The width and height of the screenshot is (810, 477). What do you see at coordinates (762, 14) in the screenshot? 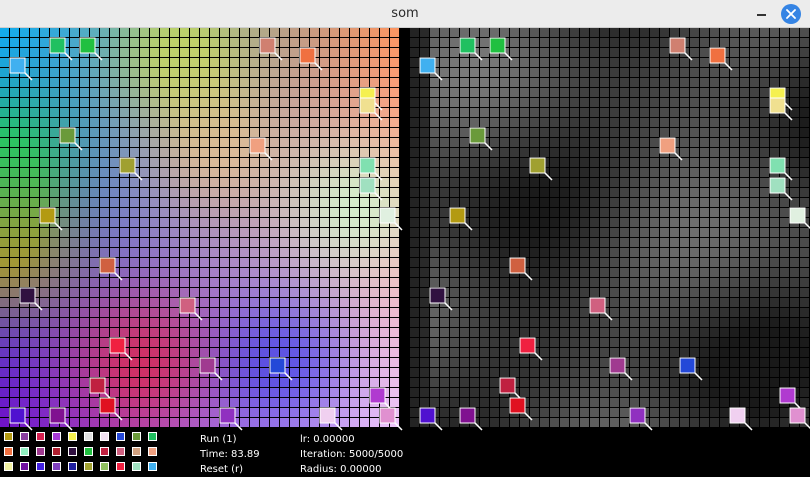
I see `minimize-button` at bounding box center [762, 14].